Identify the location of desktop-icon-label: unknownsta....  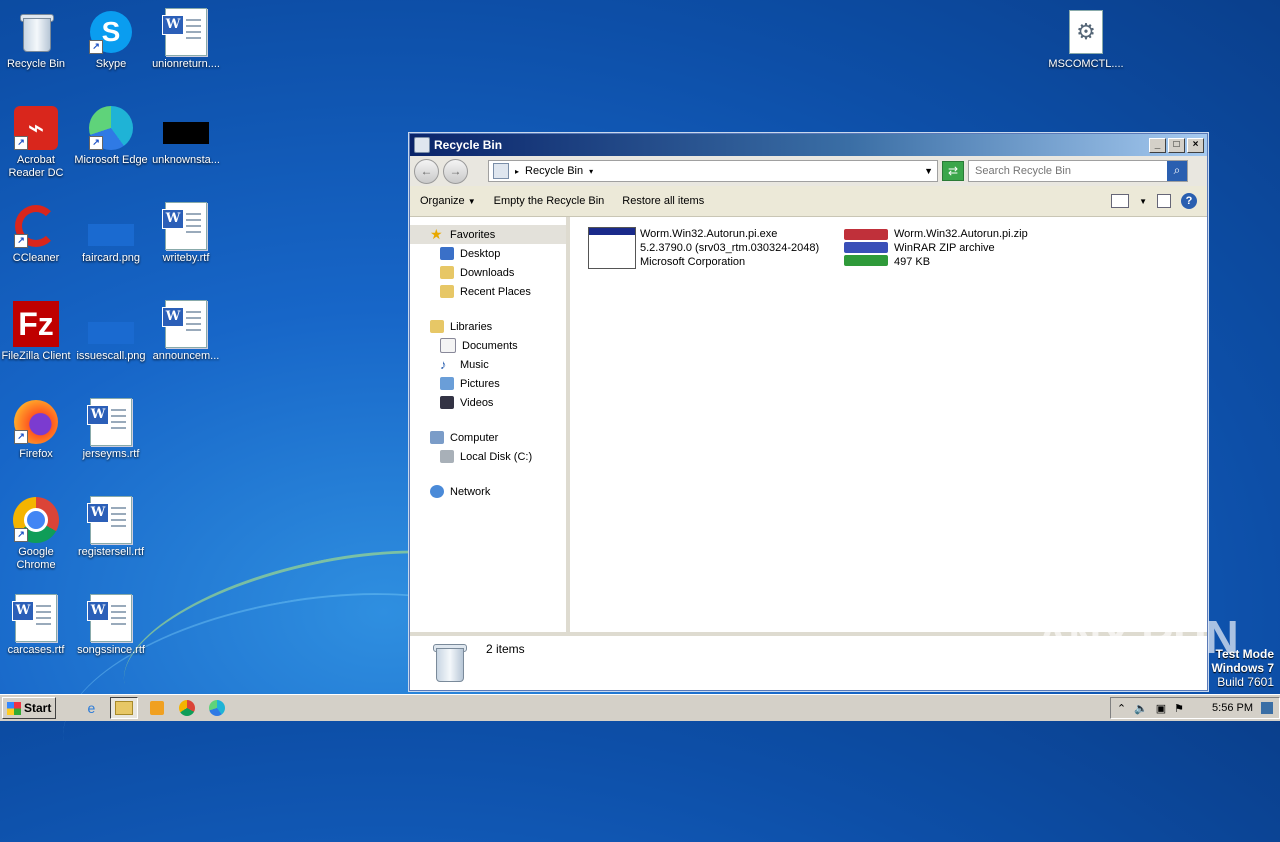
(186, 160).